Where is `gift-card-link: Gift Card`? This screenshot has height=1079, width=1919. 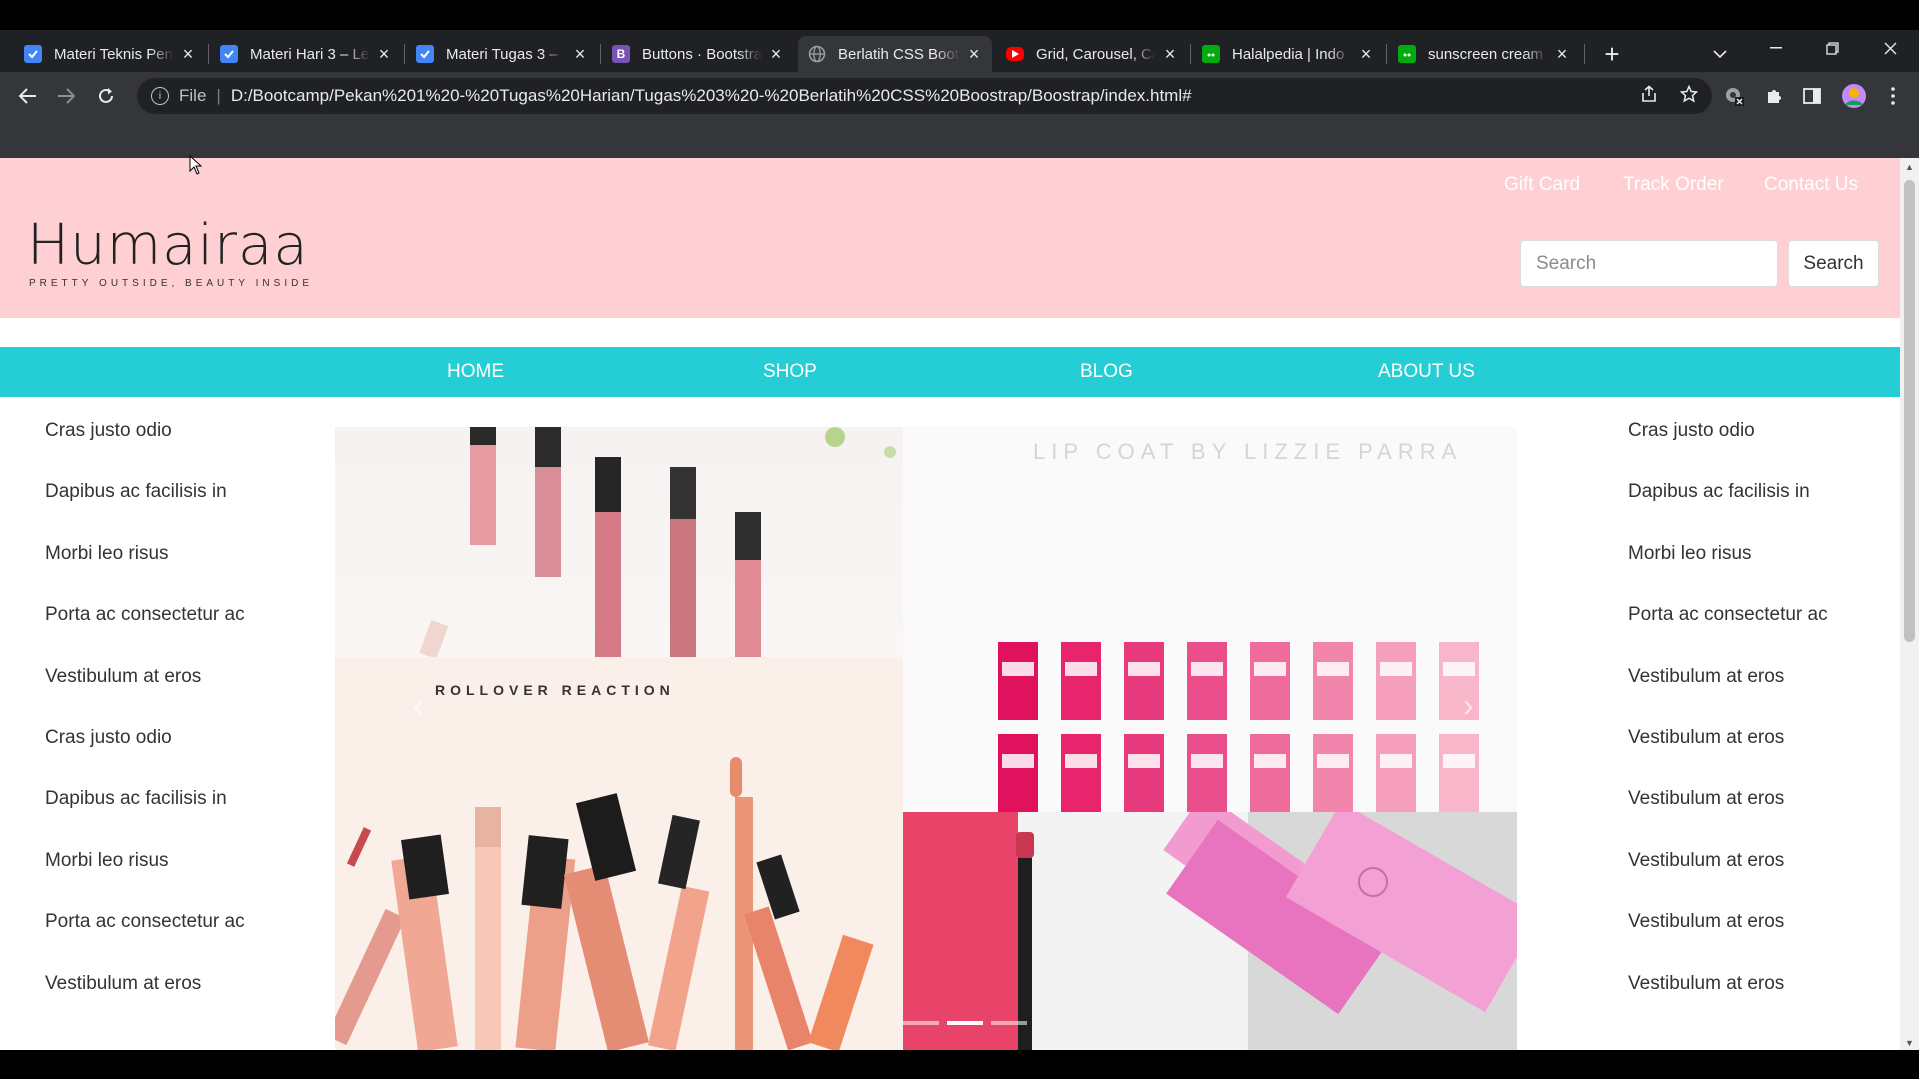 gift-card-link: Gift Card is located at coordinates (1542, 185).